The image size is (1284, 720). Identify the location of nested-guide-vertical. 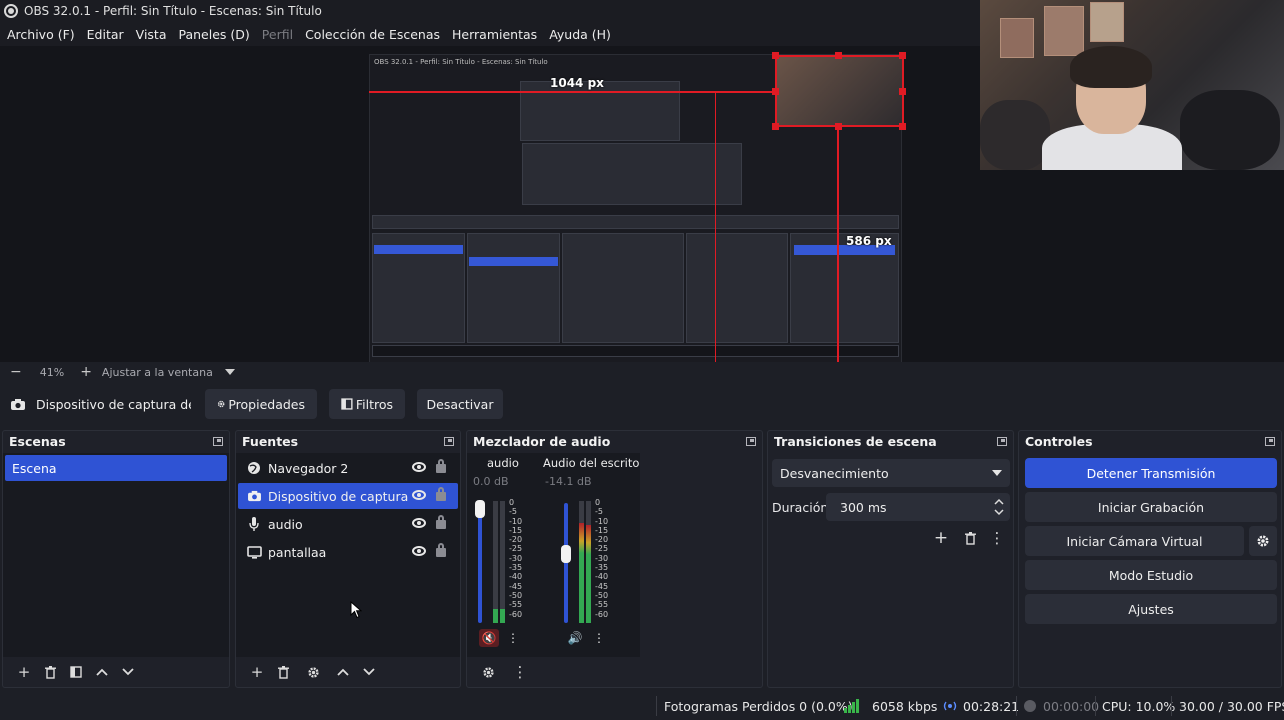
(715, 227).